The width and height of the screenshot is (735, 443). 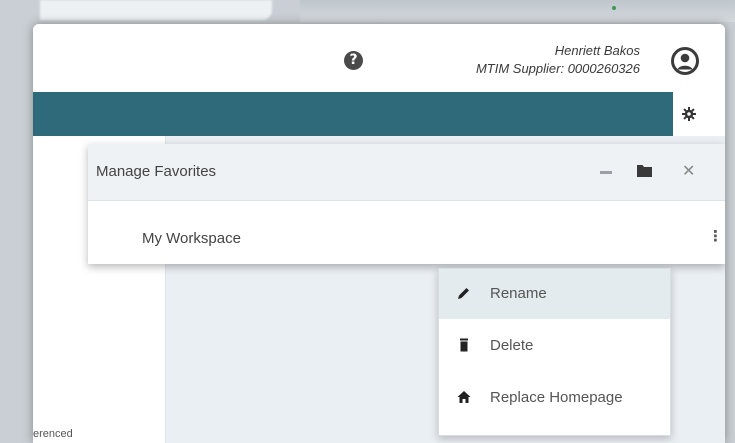 What do you see at coordinates (353, 114) in the screenshot?
I see `navigation-bar` at bounding box center [353, 114].